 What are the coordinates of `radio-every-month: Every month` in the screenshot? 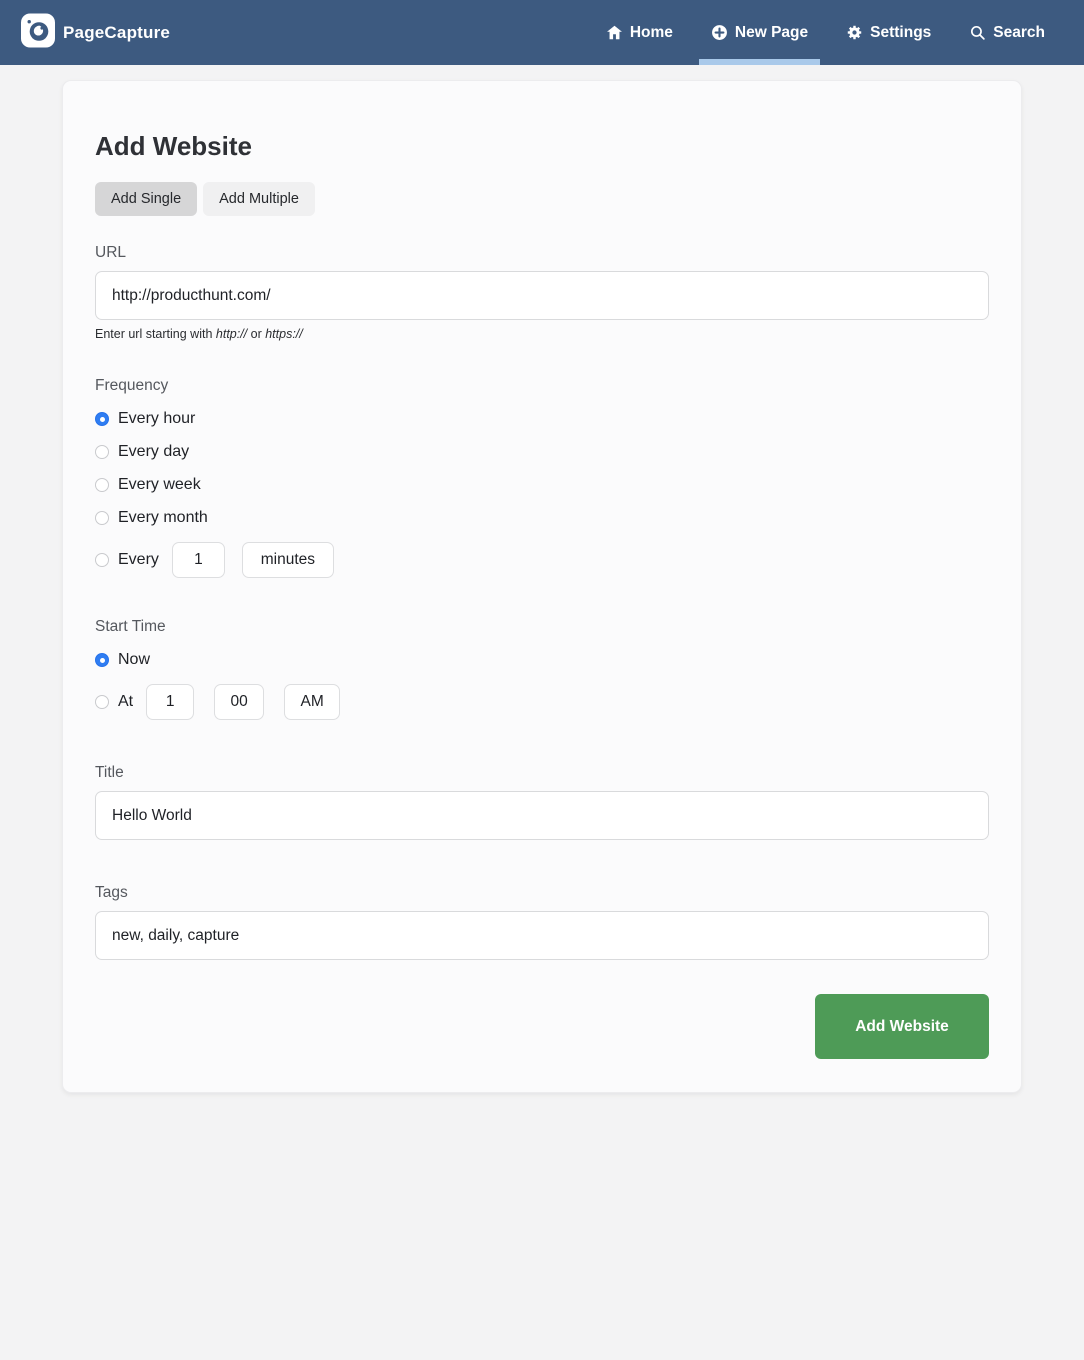 It's located at (151, 518).